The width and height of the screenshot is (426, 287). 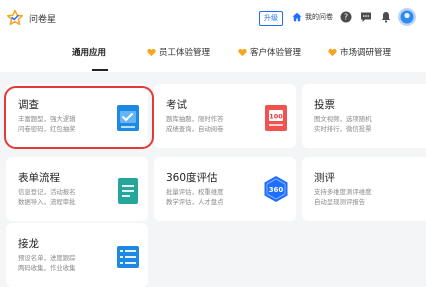 I want to click on upgrade-button: 升级, so click(x=271, y=18).